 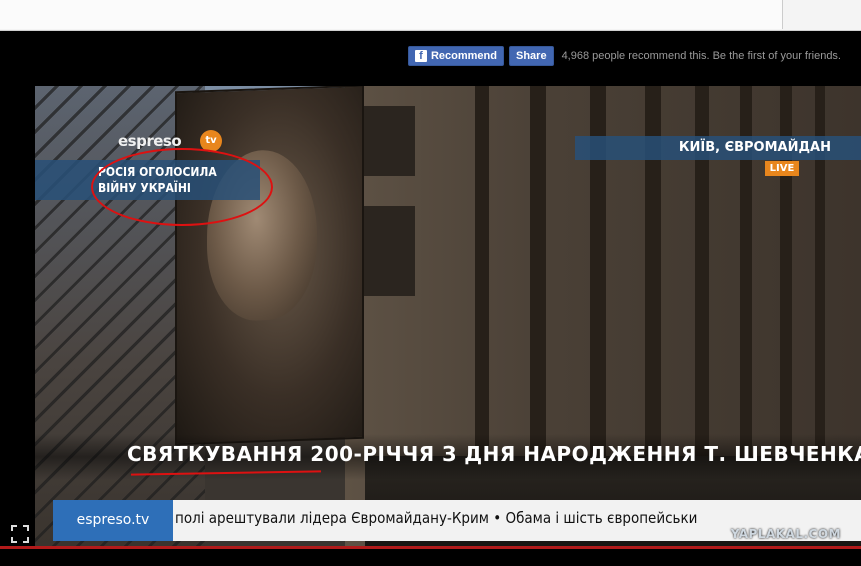 I want to click on browser-top-strip, so click(x=430, y=15).